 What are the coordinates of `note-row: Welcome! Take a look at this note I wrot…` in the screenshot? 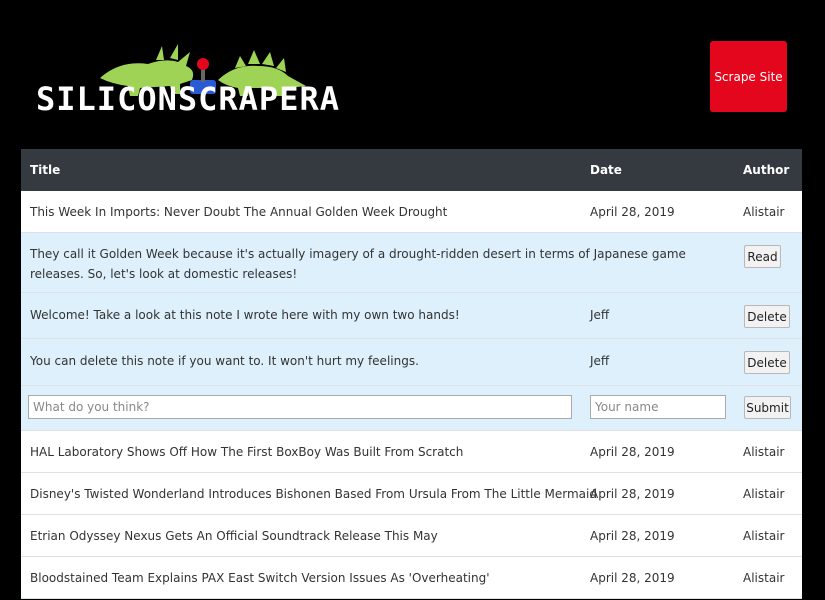 It's located at (411, 316).